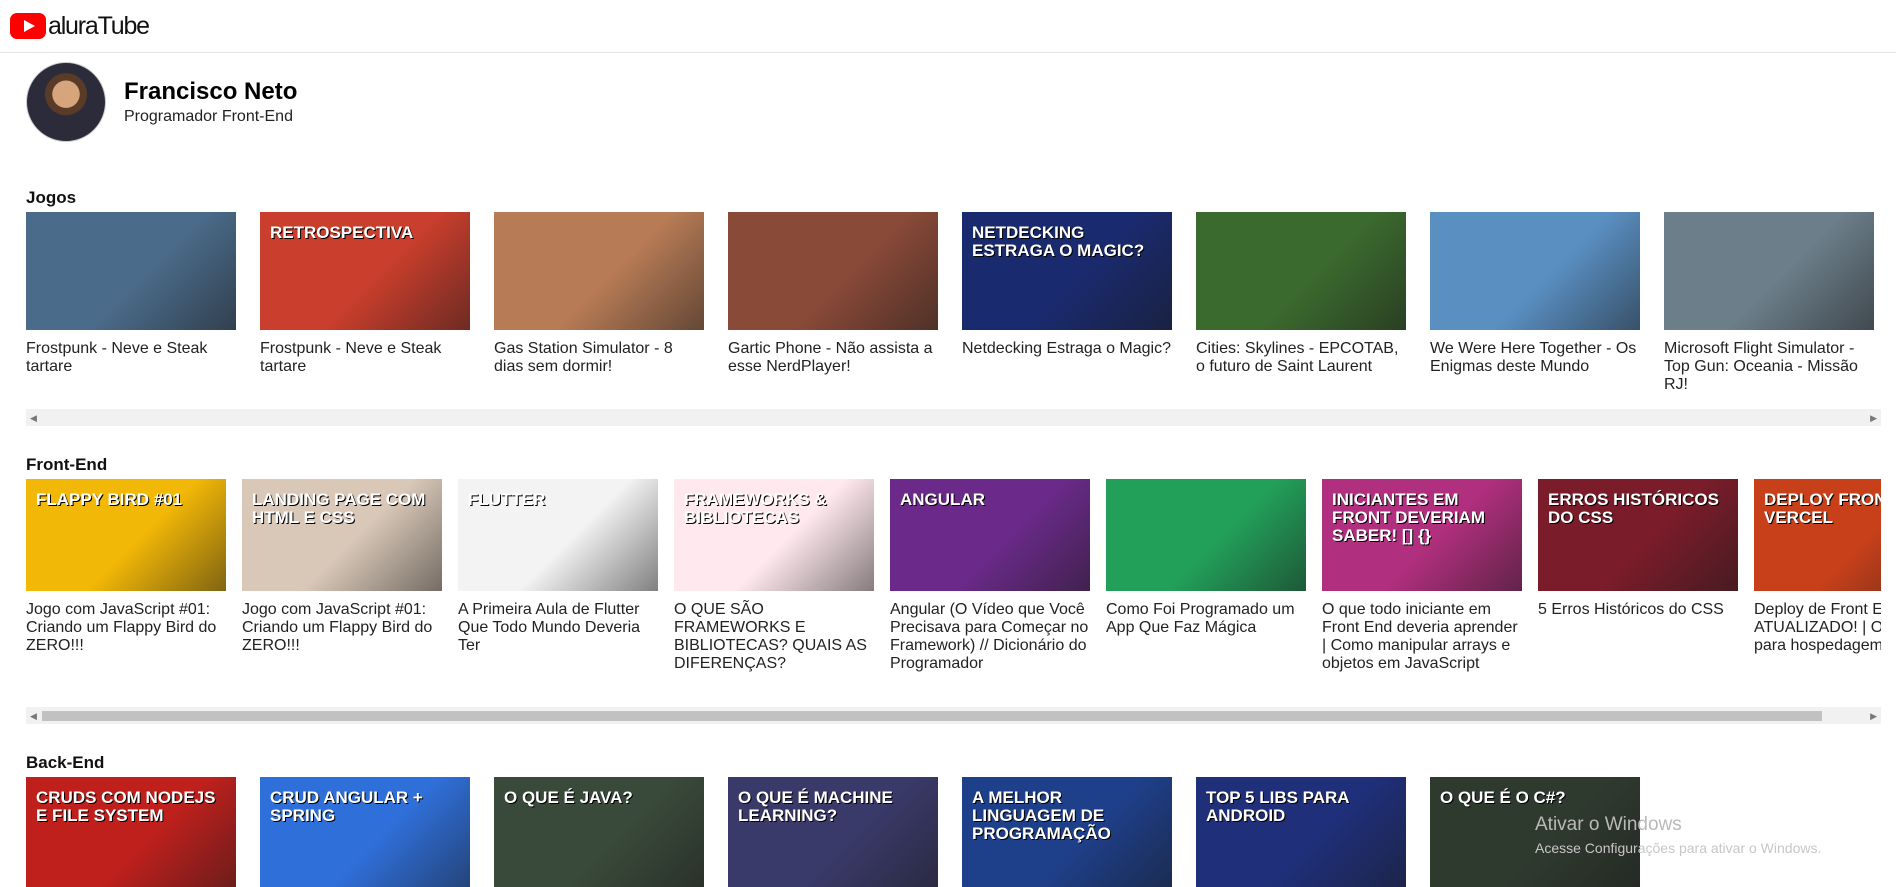 The height and width of the screenshot is (887, 1896). Describe the element at coordinates (342, 232) in the screenshot. I see `thumbnail-text: RETROSPECTIVA` at that location.